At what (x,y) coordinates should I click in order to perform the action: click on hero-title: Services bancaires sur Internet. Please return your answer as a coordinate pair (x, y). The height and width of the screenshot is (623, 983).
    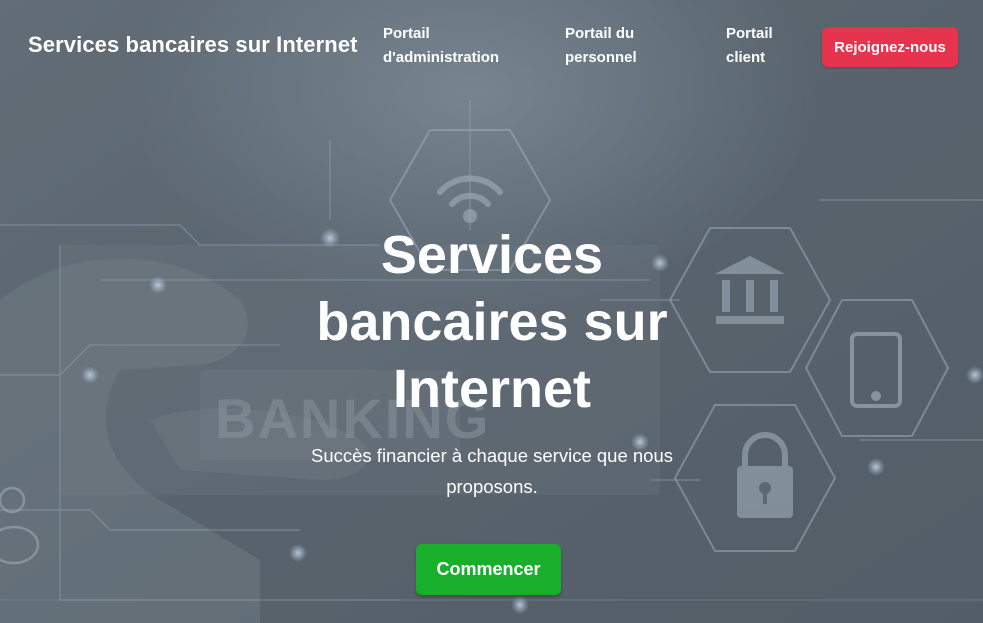
    Looking at the image, I should click on (492, 322).